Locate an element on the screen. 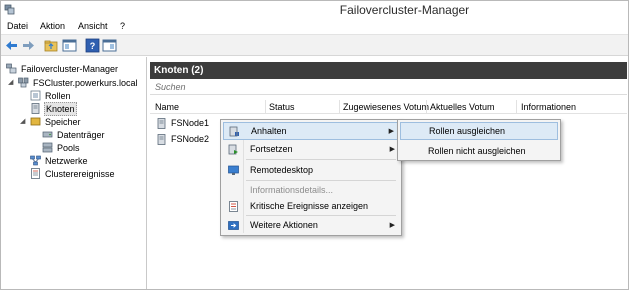 The image size is (629, 290). menu-ansicht: Ansicht is located at coordinates (93, 26).